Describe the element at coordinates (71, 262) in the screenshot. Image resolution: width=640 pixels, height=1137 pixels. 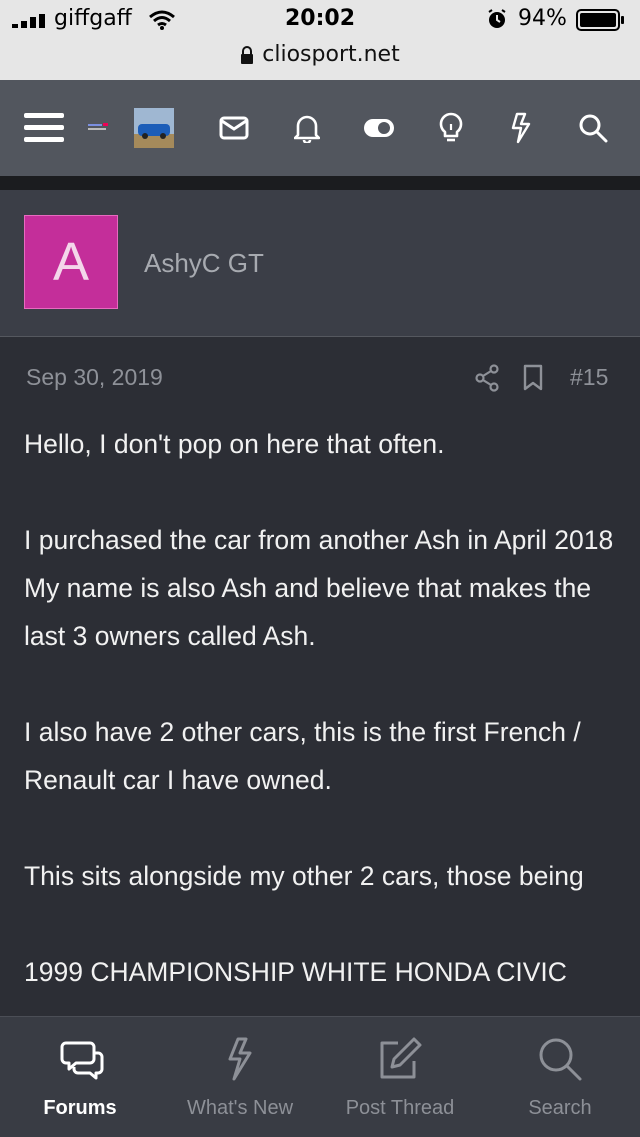
I see `author-avatar: A` at that location.